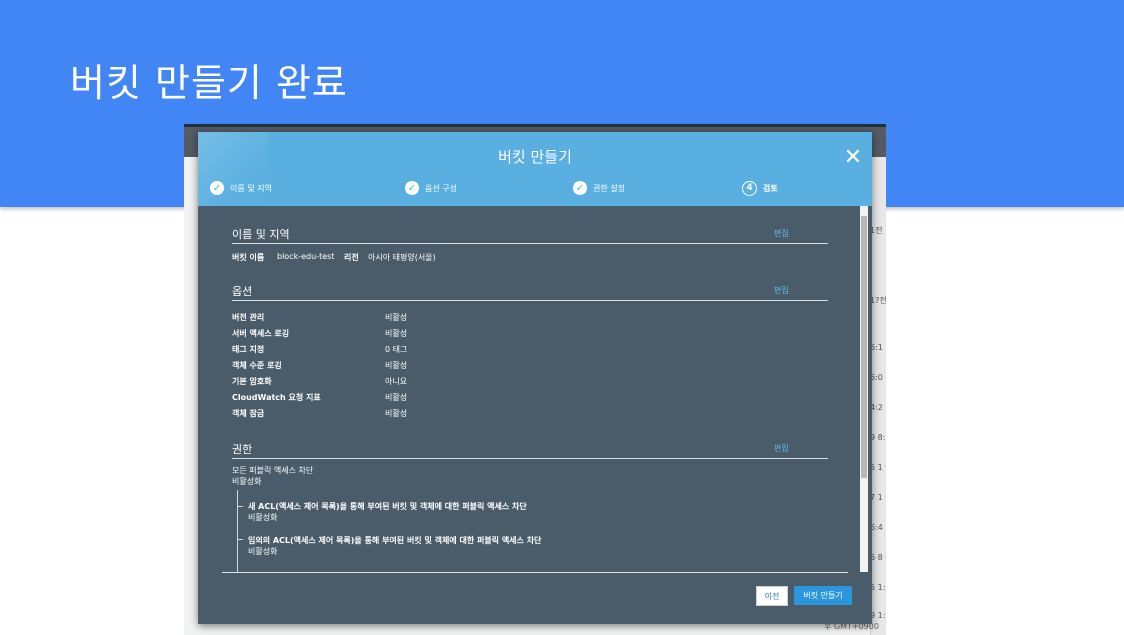 The width and height of the screenshot is (1124, 635). What do you see at coordinates (760, 188) in the screenshot?
I see `step-review: 4 검토` at bounding box center [760, 188].